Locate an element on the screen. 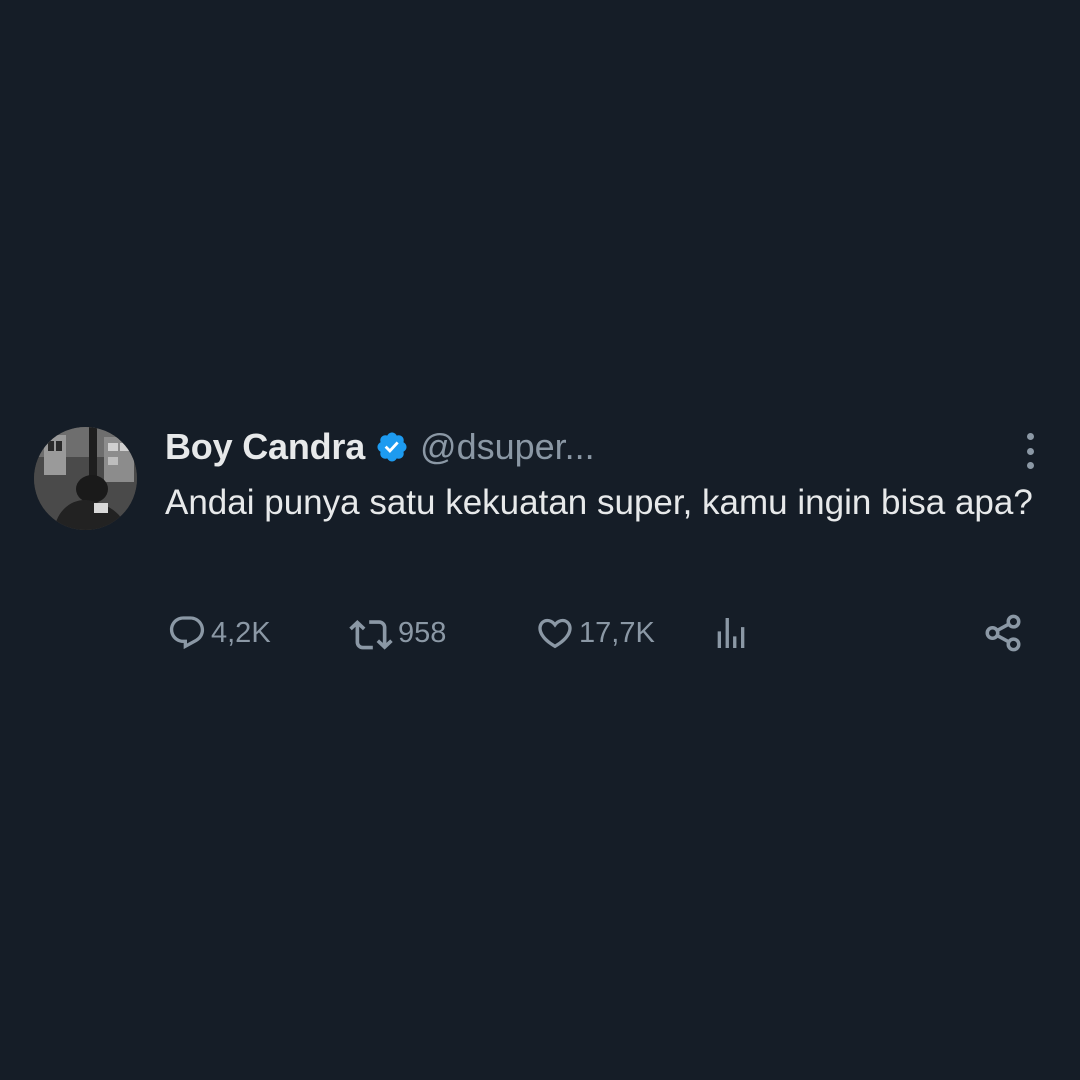 The height and width of the screenshot is (1080, 1080). author-display-name: Boy Candra is located at coordinates (265, 447).